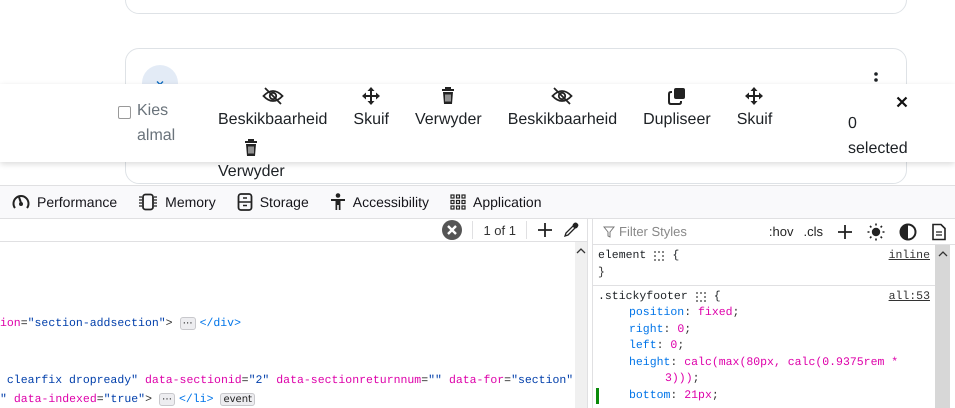 Image resolution: width=955 pixels, height=408 pixels. Describe the element at coordinates (878, 136) in the screenshot. I see `selection-count: 0 selected` at that location.